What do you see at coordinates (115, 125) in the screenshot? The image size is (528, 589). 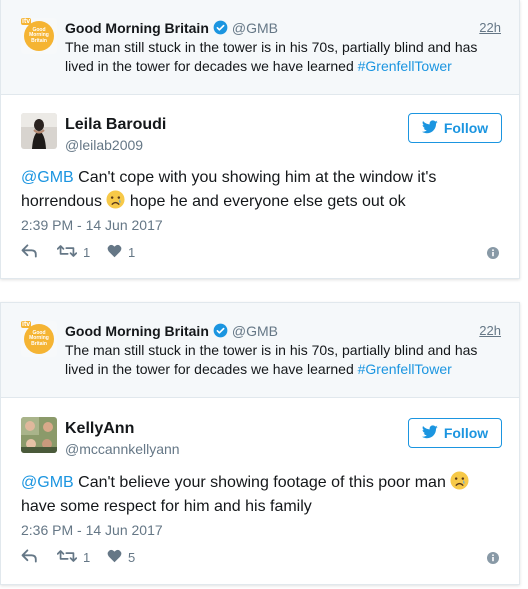 I see `author-name: Leila Baroudi` at bounding box center [115, 125].